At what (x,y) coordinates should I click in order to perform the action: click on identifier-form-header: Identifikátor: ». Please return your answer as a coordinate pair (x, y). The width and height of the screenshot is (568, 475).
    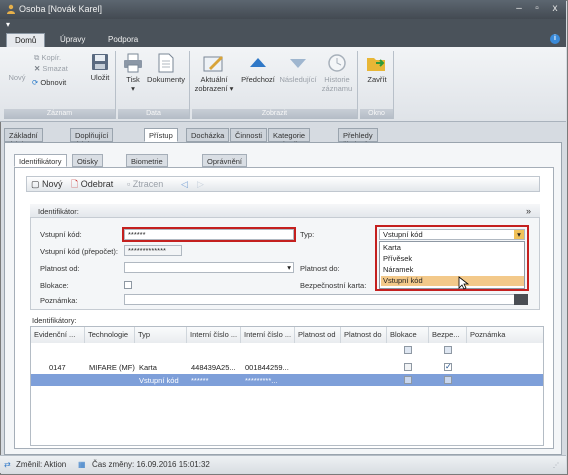
    Looking at the image, I should click on (285, 211).